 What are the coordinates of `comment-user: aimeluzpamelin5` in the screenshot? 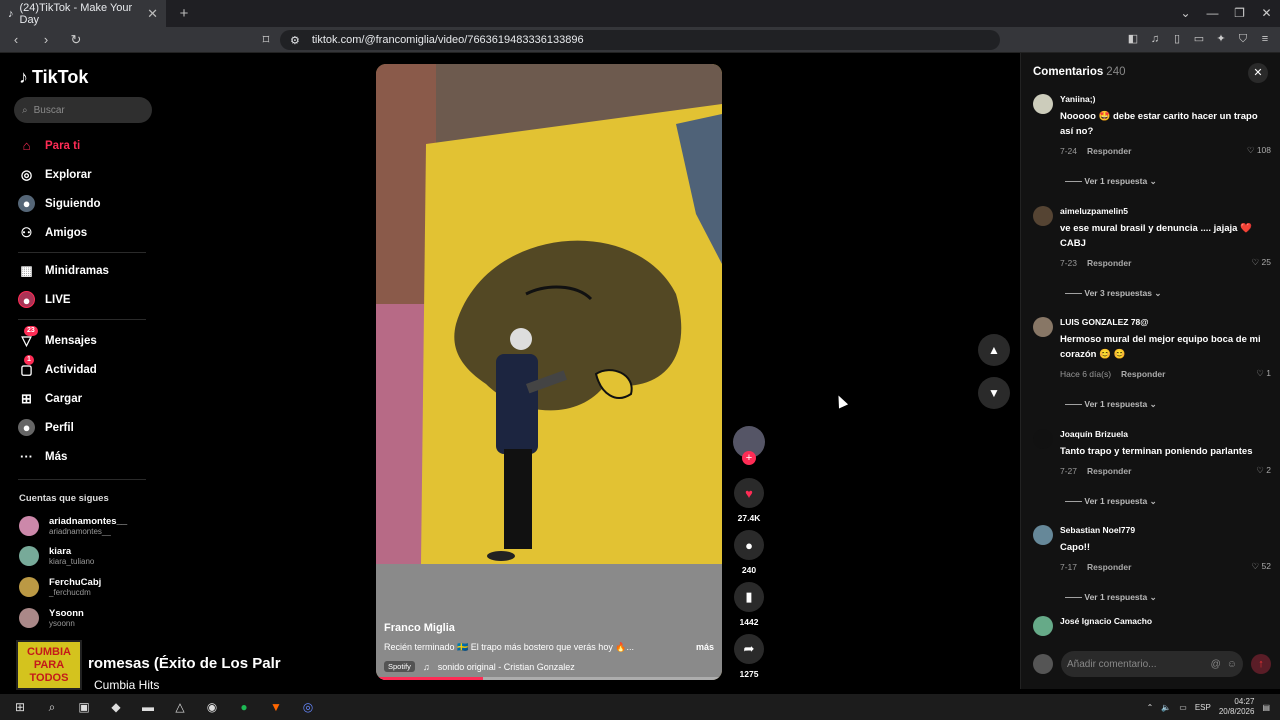 It's located at (1165, 211).